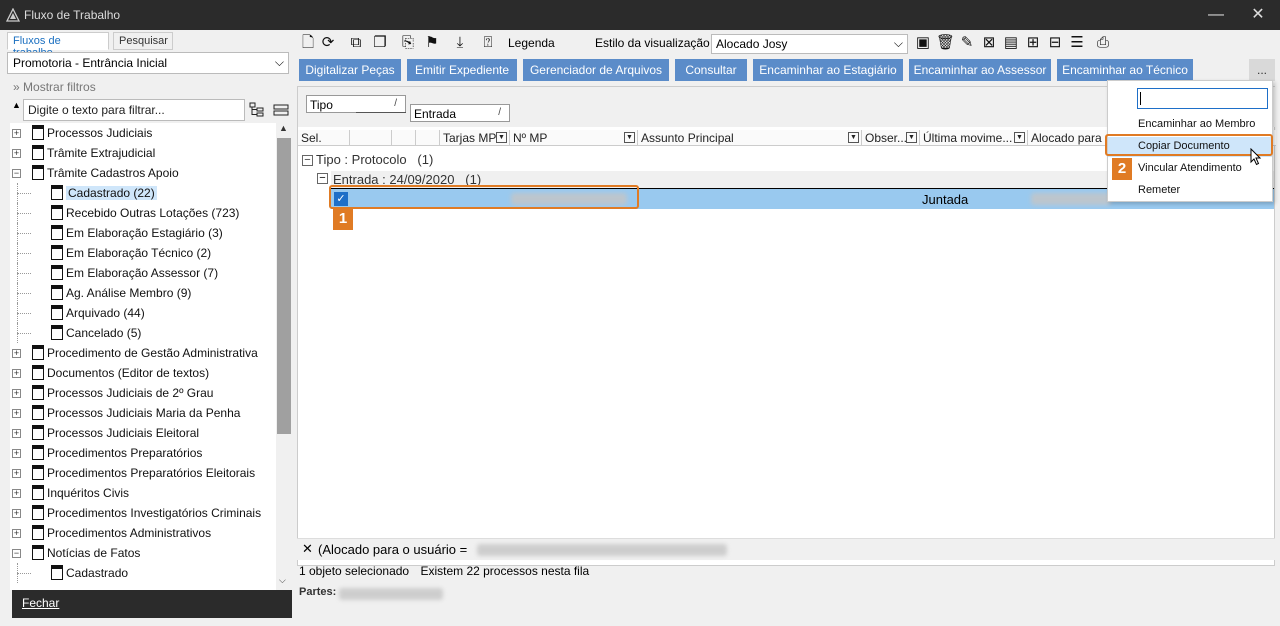  Describe the element at coordinates (1159, 190) in the screenshot. I see `menu-item-send: Remeter` at that location.